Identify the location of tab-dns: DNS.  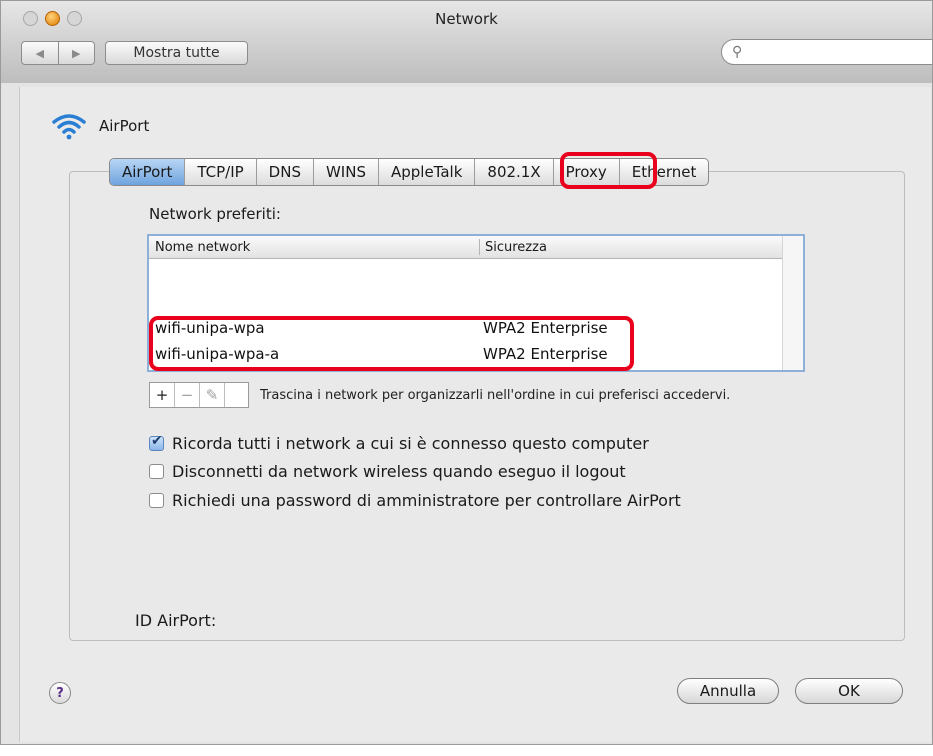
(285, 172).